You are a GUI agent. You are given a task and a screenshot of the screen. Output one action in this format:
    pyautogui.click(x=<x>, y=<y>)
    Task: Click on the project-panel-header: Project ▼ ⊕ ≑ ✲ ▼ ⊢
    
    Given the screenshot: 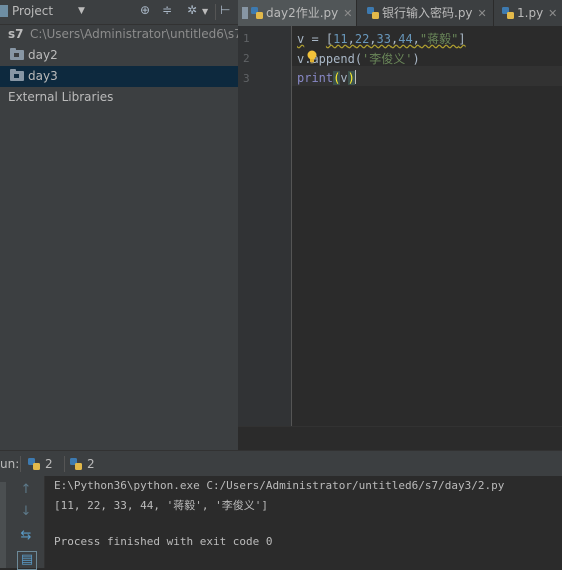 What is the action you would take?
    pyautogui.click(x=119, y=12)
    